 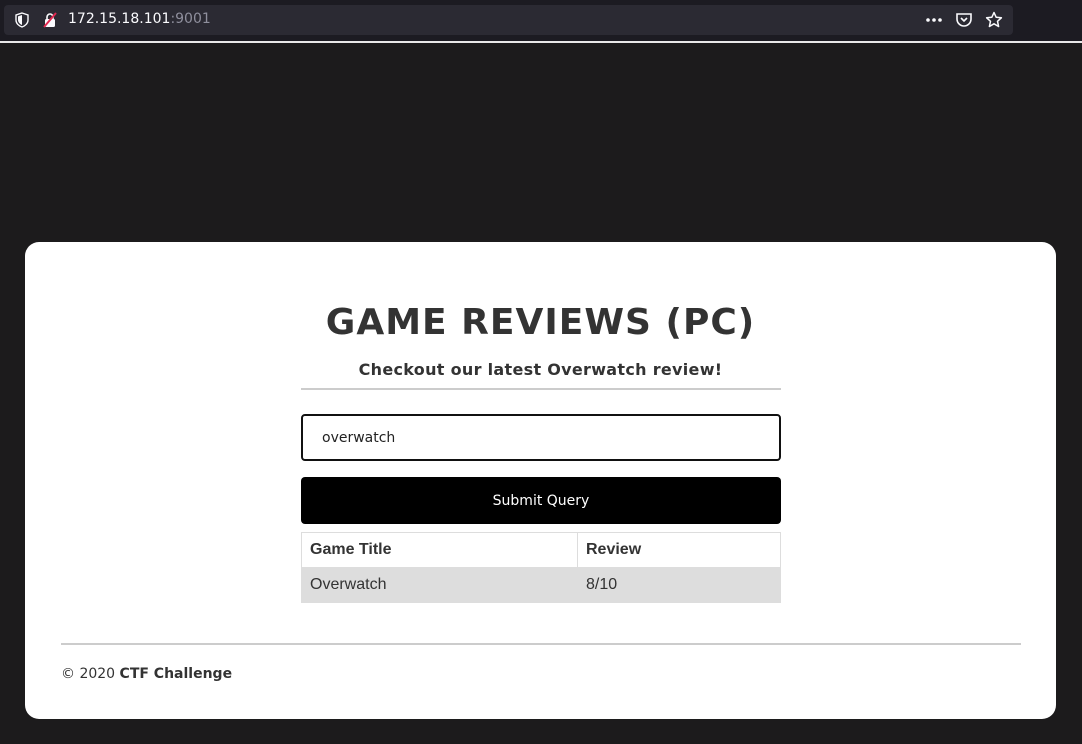 I want to click on insecure-lock-icon, so click(x=50, y=22).